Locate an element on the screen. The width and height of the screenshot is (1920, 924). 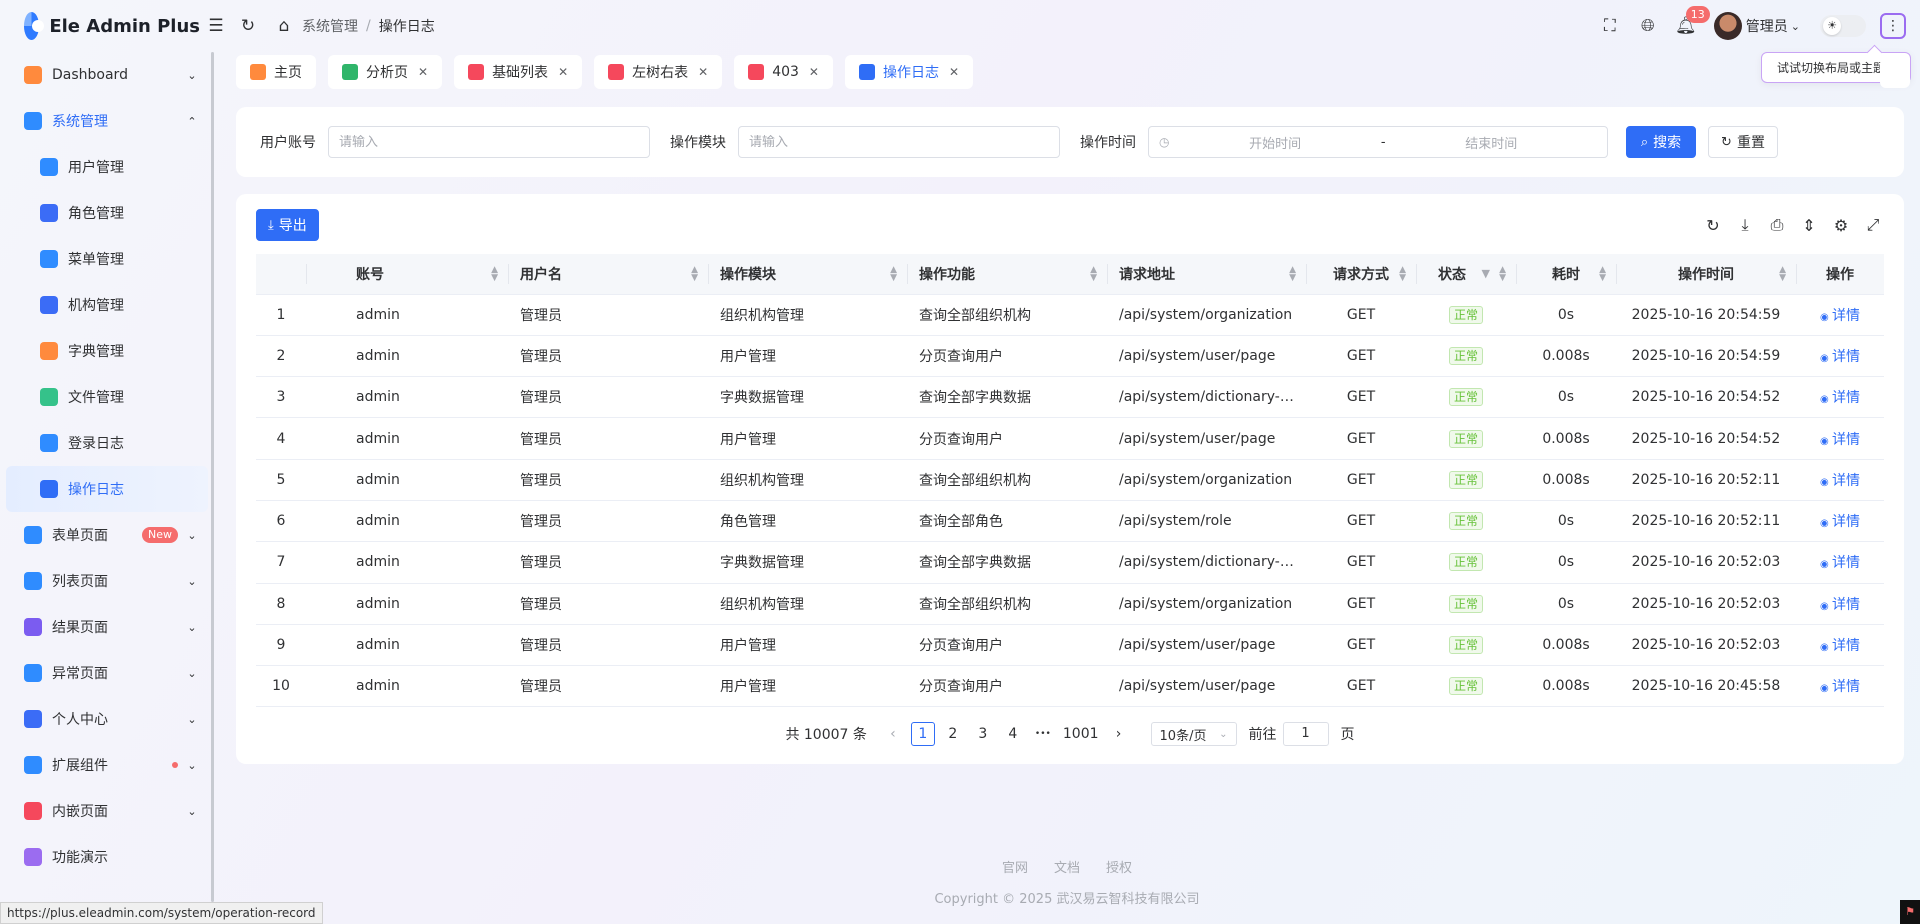
page-item: 4 is located at coordinates (1013, 734).